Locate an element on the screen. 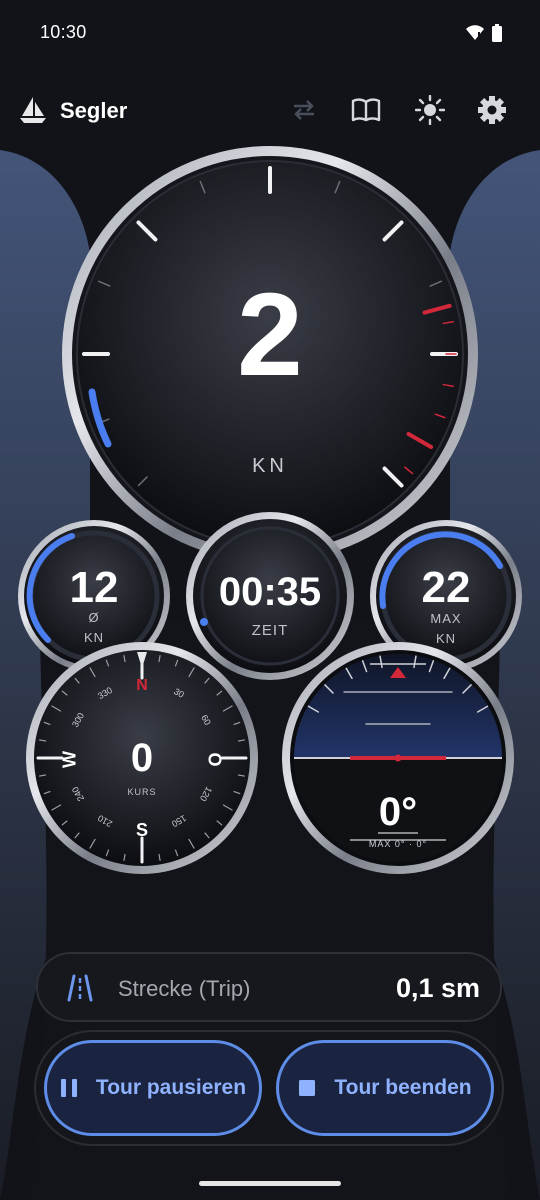 The height and width of the screenshot is (1200, 540). pause-tour-label: Tour pausieren is located at coordinates (171, 1087).